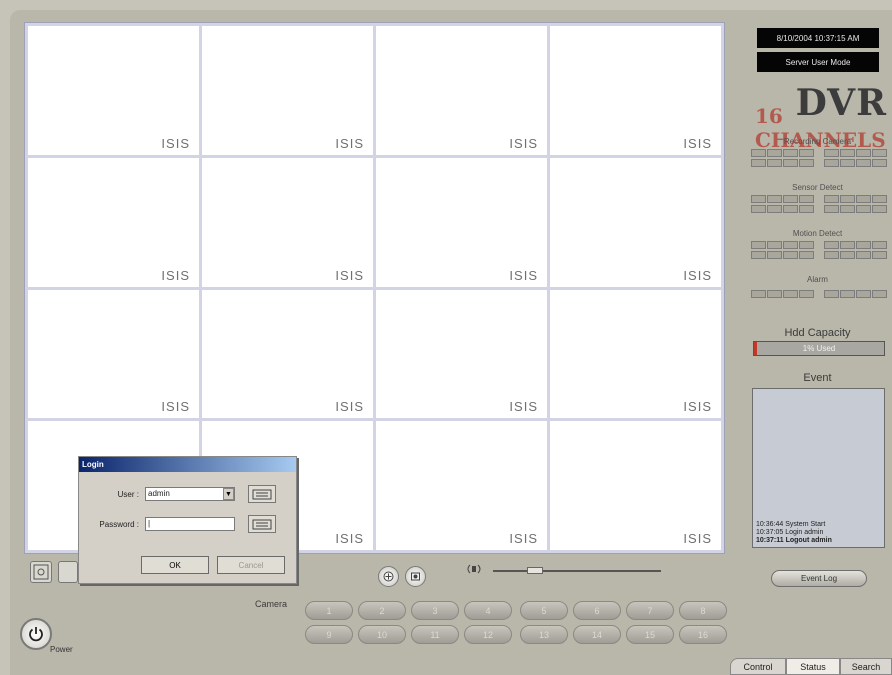 The image size is (892, 675). I want to click on tab-control: Control, so click(758, 666).